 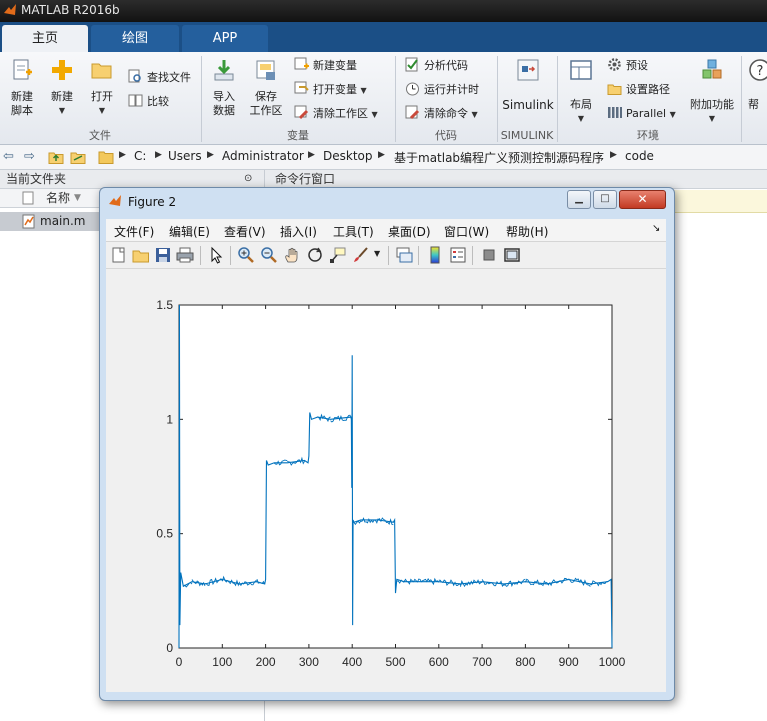 What do you see at coordinates (489, 255) in the screenshot?
I see `hide-plot-tools-icon` at bounding box center [489, 255].